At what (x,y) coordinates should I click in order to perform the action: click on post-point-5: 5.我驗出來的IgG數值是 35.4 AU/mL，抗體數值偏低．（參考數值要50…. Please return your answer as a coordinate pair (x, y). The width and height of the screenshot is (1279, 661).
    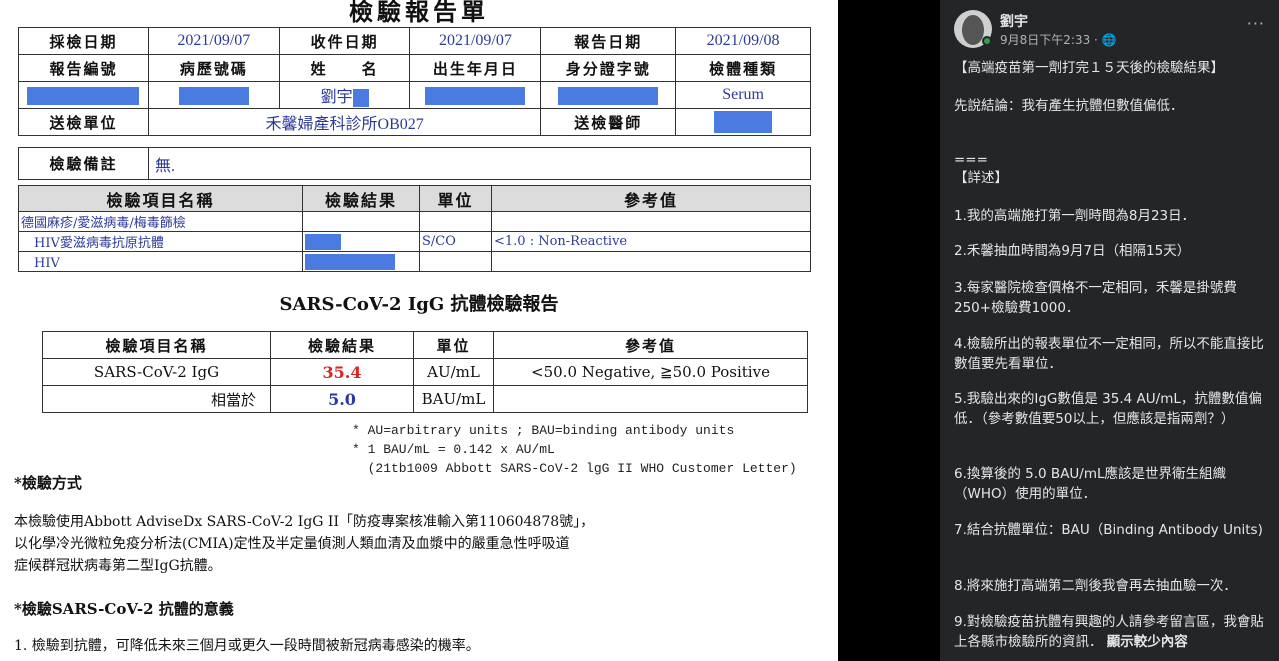
    Looking at the image, I should click on (1108, 409).